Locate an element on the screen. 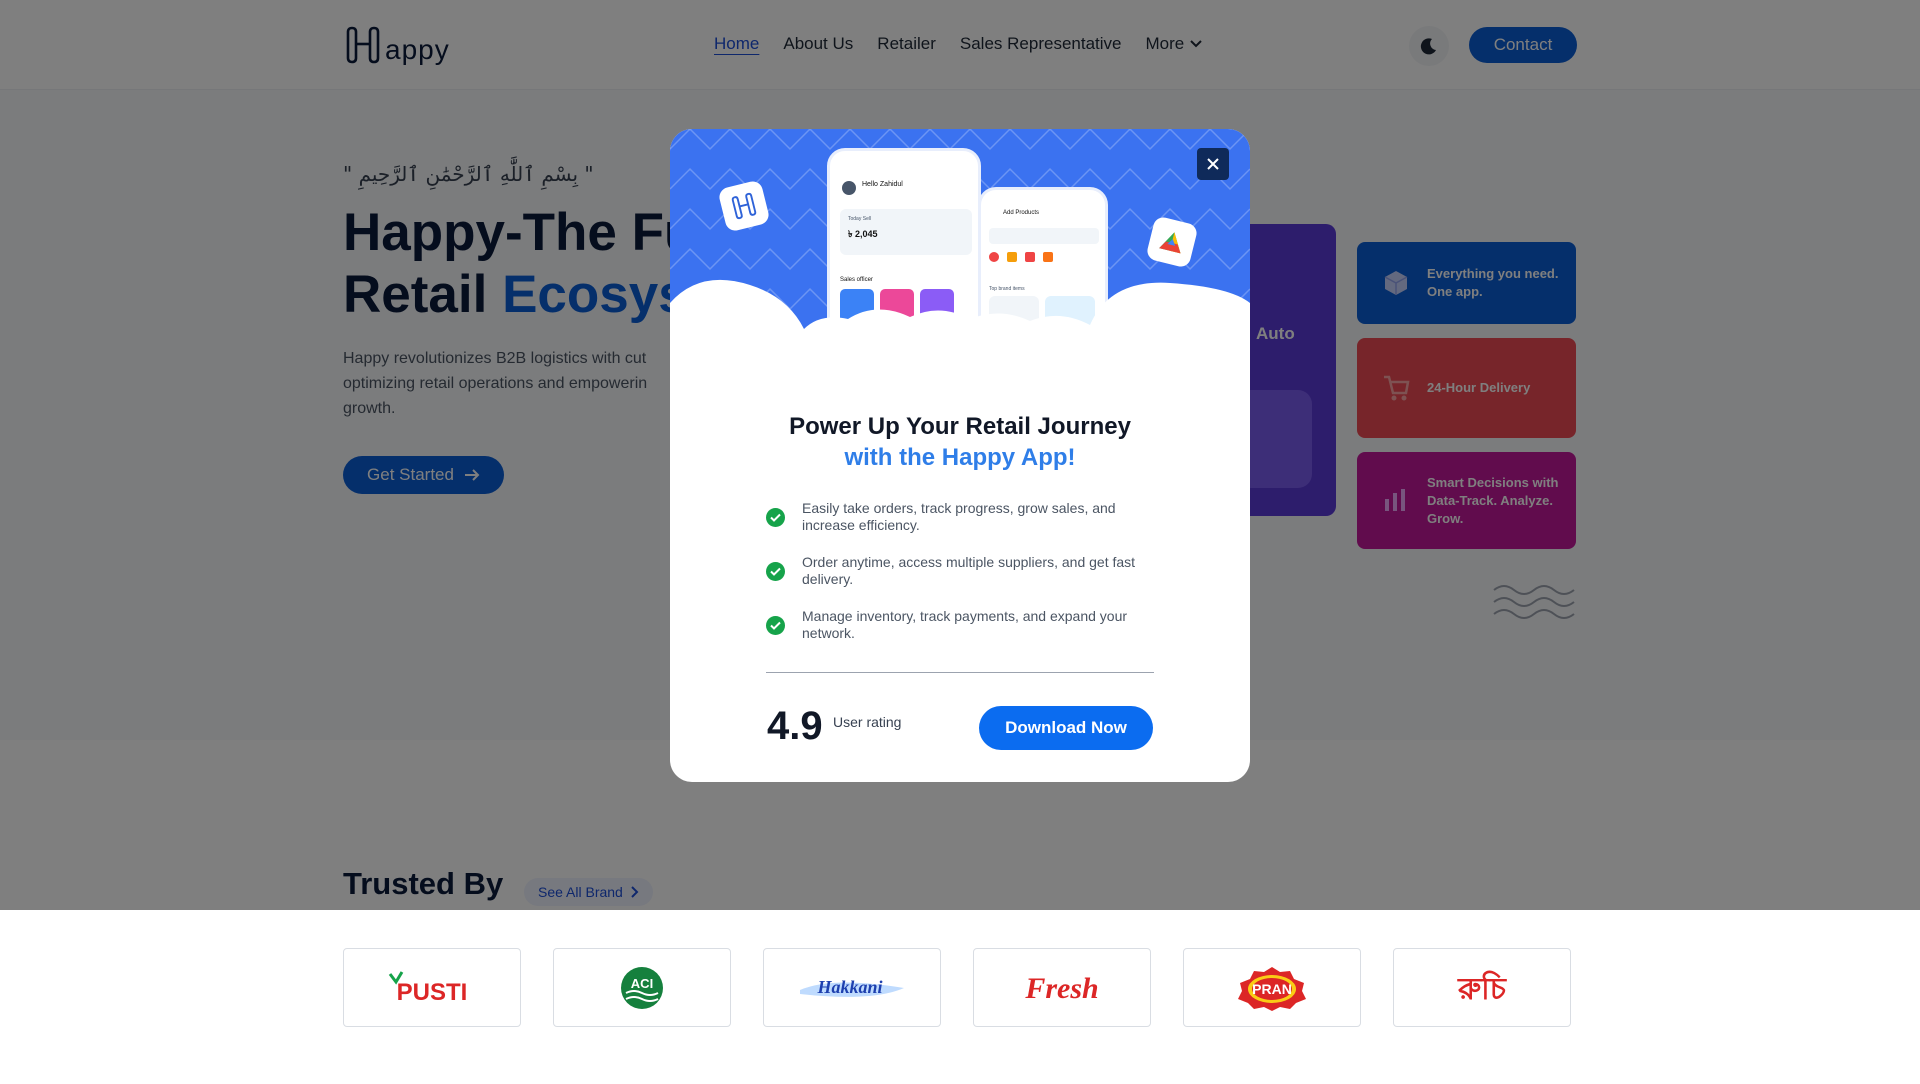 Image resolution: width=1920 pixels, height=1084 pixels. brand-name: PRAN is located at coordinates (1272, 989).